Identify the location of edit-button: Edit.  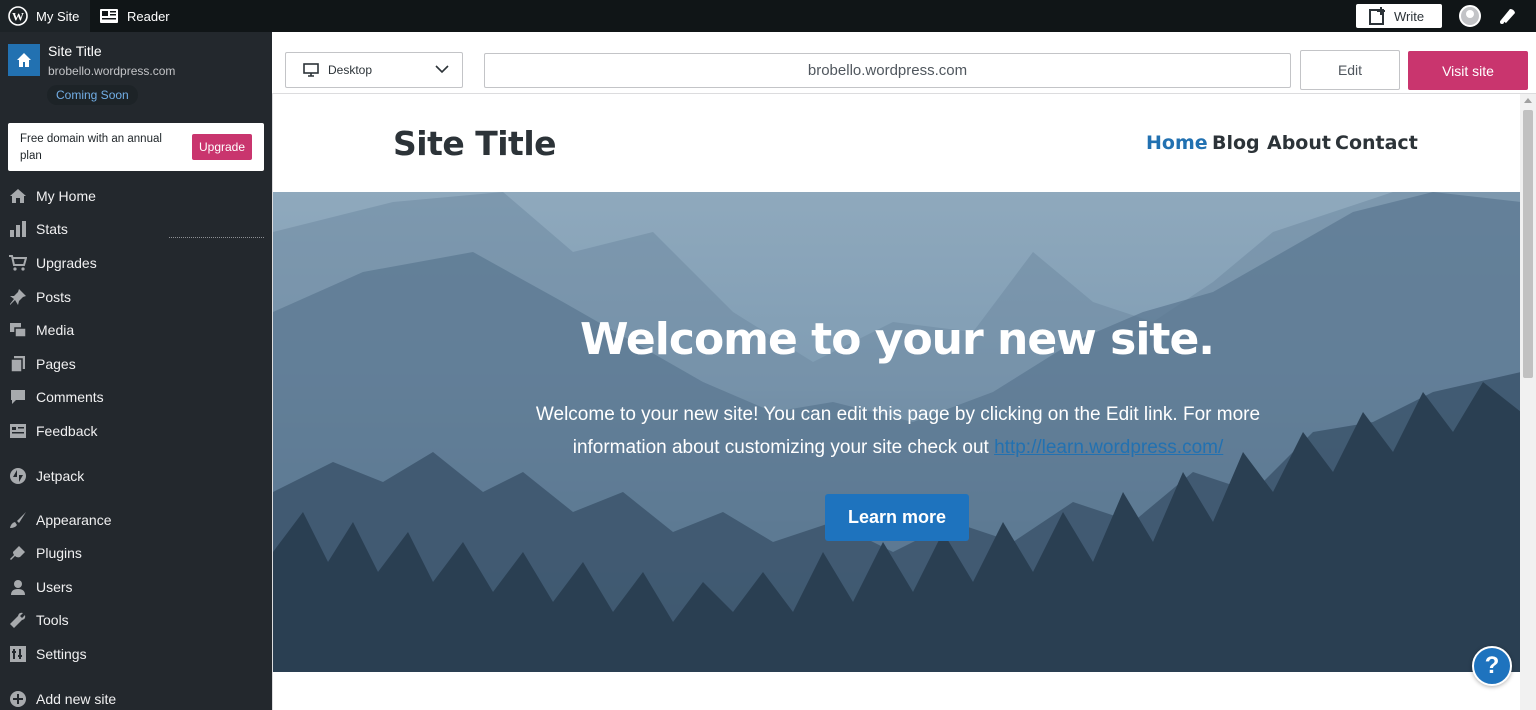
(1350, 70).